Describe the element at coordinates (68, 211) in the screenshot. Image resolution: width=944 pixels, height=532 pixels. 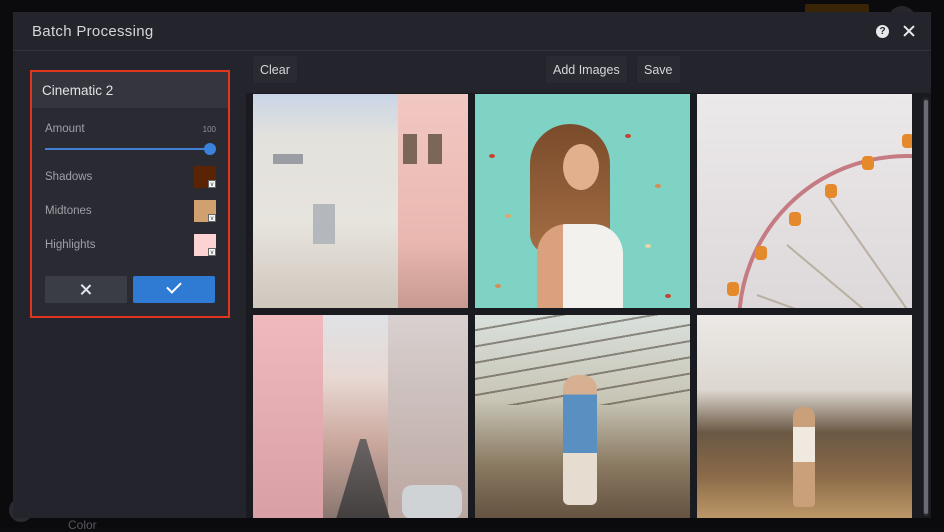
I see `midtones-label: Midtones` at that location.